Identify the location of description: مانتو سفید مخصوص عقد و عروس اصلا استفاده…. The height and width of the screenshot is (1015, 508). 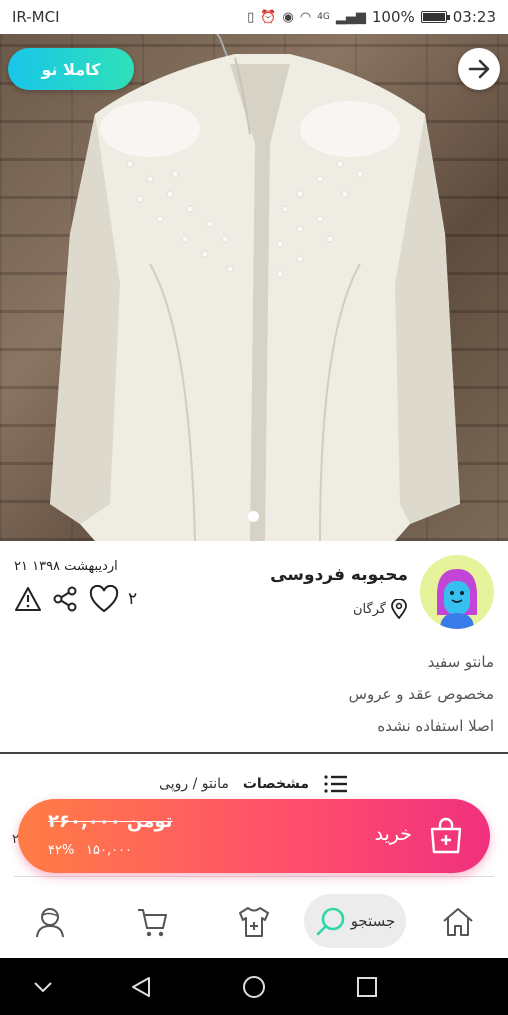
(254, 694).